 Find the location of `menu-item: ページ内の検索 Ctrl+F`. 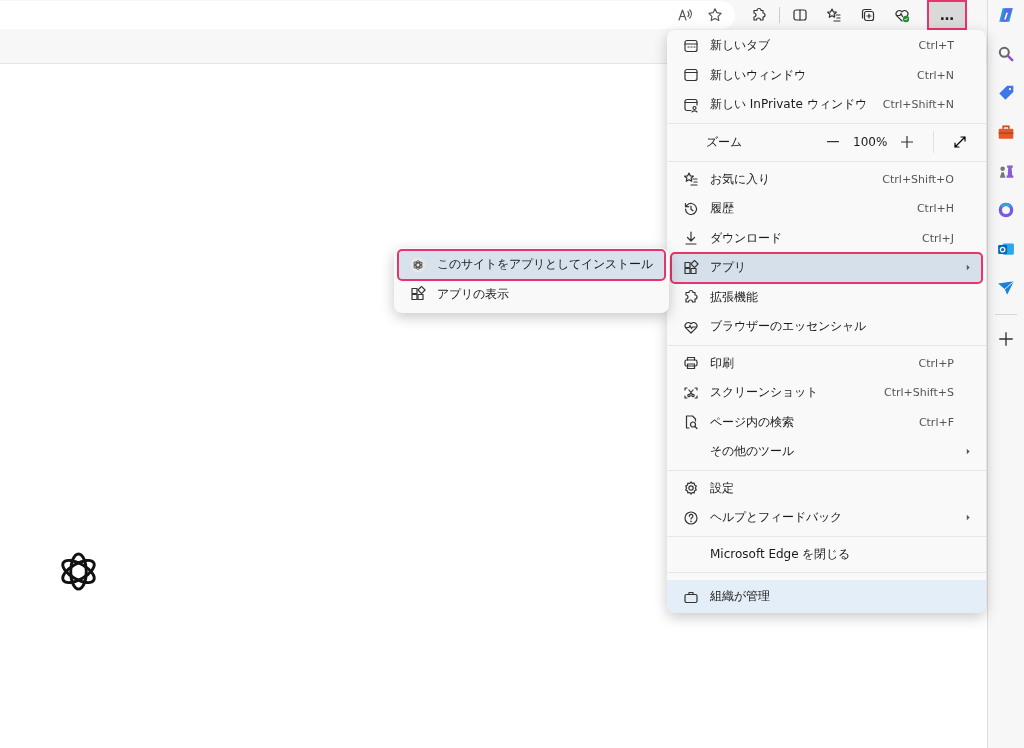

menu-item: ページ内の検索 Ctrl+F is located at coordinates (826, 422).